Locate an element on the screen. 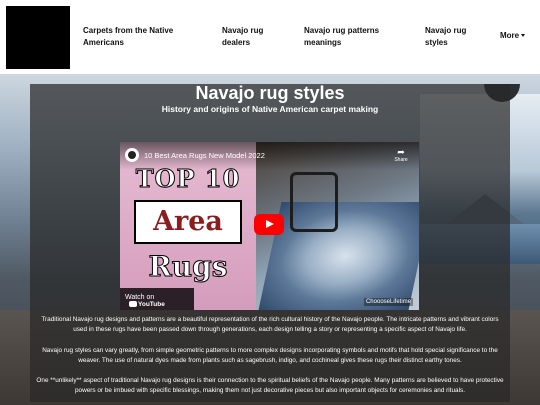 The image size is (540, 405). thumbnail-area-box: Area is located at coordinates (188, 222).